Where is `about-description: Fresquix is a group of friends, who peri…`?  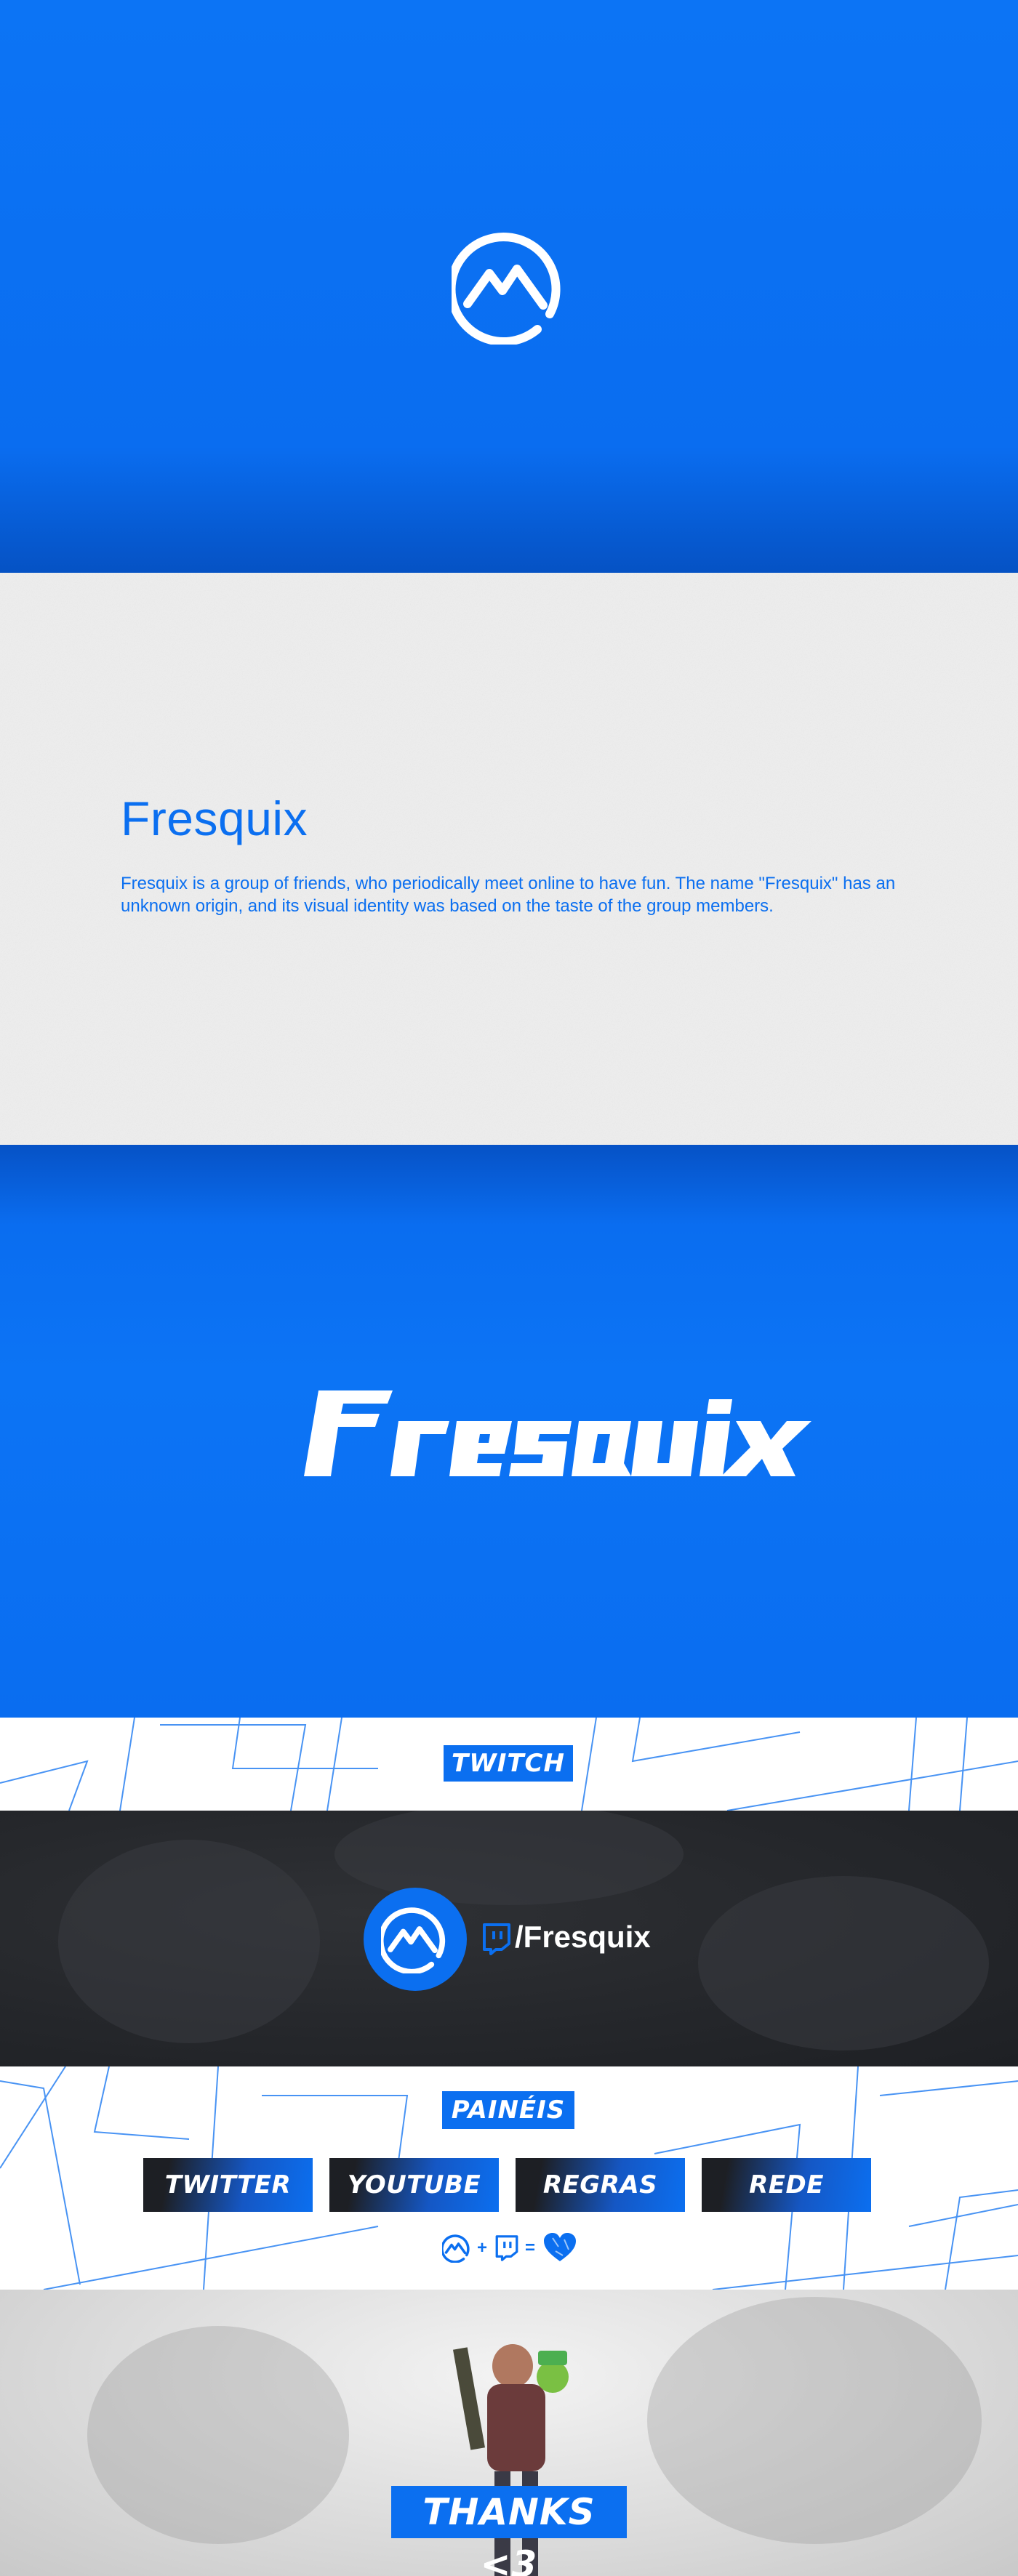 about-description: Fresquix is a group of friends, who peri… is located at coordinates (508, 895).